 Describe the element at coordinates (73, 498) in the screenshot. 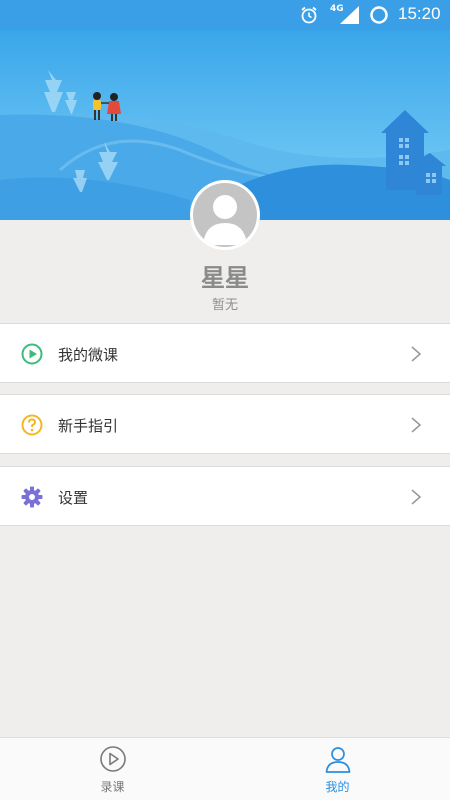

I see `menu-item-label: 设置` at that location.